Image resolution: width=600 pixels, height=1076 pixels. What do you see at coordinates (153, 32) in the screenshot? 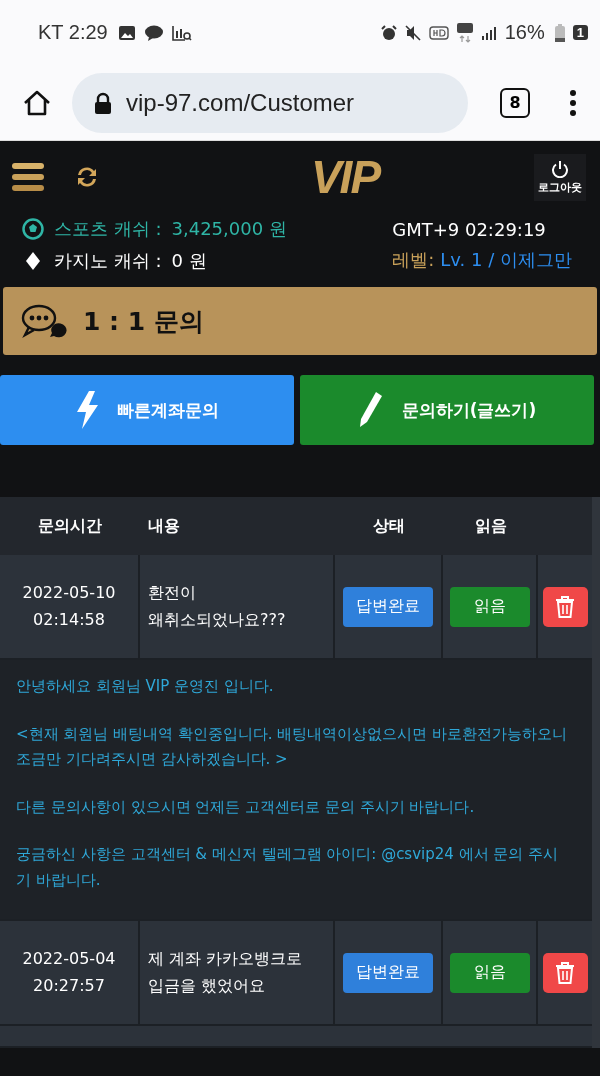
I see `chat-bubble-icon` at bounding box center [153, 32].